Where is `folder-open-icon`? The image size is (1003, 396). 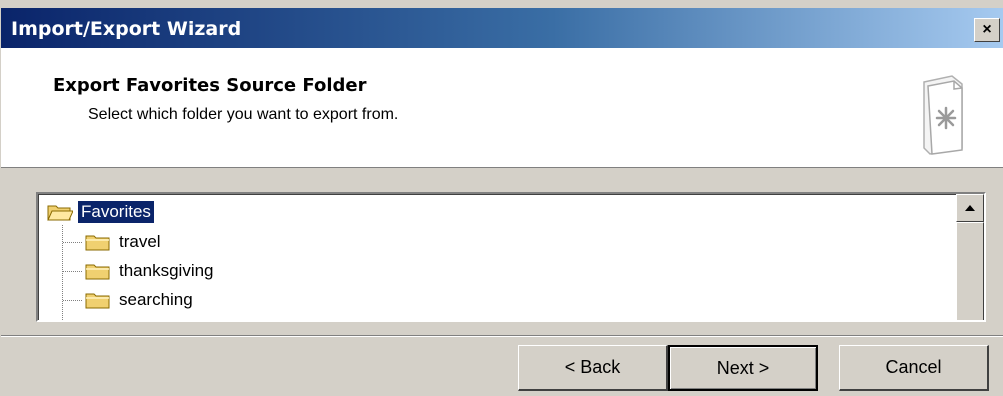 folder-open-icon is located at coordinates (60, 213).